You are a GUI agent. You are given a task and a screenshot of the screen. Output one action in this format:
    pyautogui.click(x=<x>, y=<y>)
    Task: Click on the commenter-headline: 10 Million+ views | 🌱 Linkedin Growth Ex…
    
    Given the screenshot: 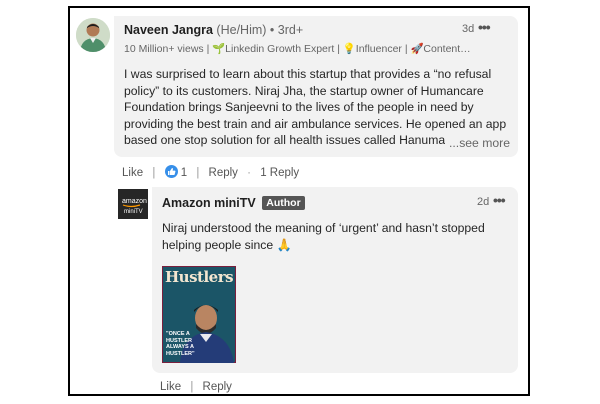 What is the action you would take?
    pyautogui.click(x=297, y=48)
    